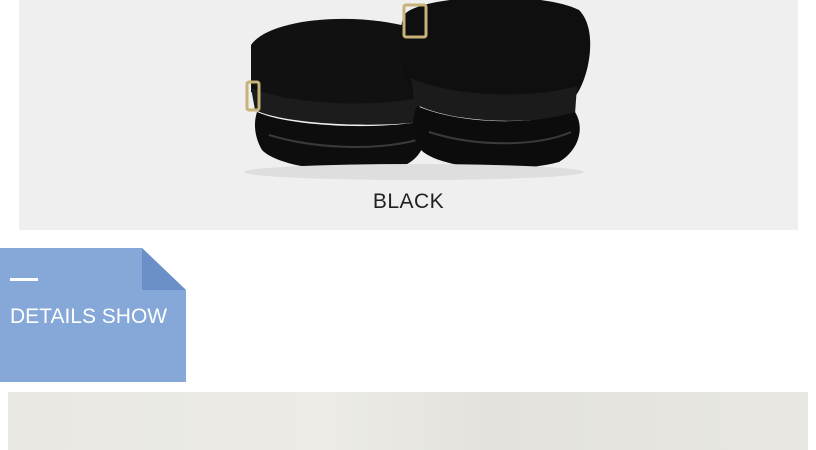 The height and width of the screenshot is (450, 816). What do you see at coordinates (408, 201) in the screenshot?
I see `color-label: BLACK` at bounding box center [408, 201].